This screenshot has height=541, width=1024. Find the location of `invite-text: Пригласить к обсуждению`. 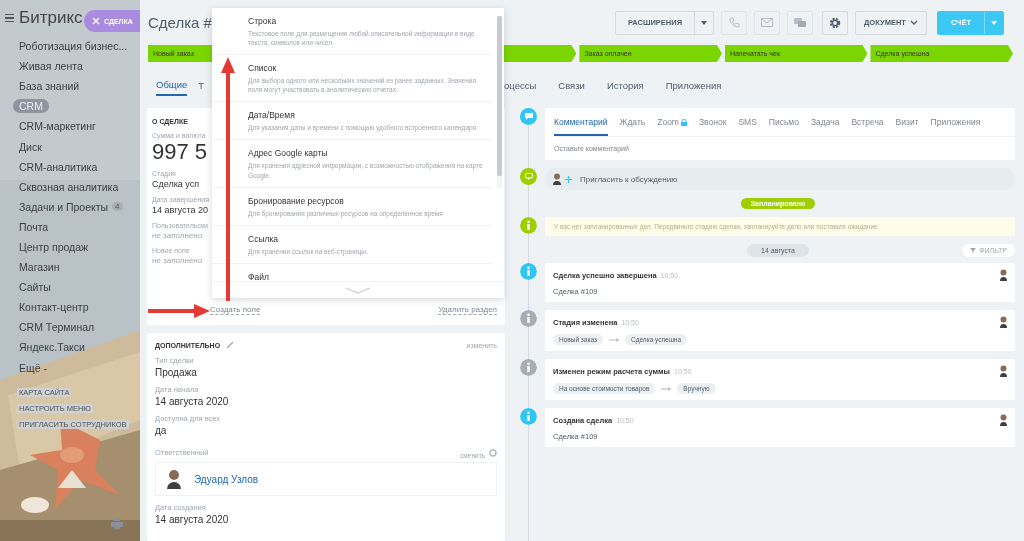

invite-text: Пригласить к обсуждению is located at coordinates (629, 179).